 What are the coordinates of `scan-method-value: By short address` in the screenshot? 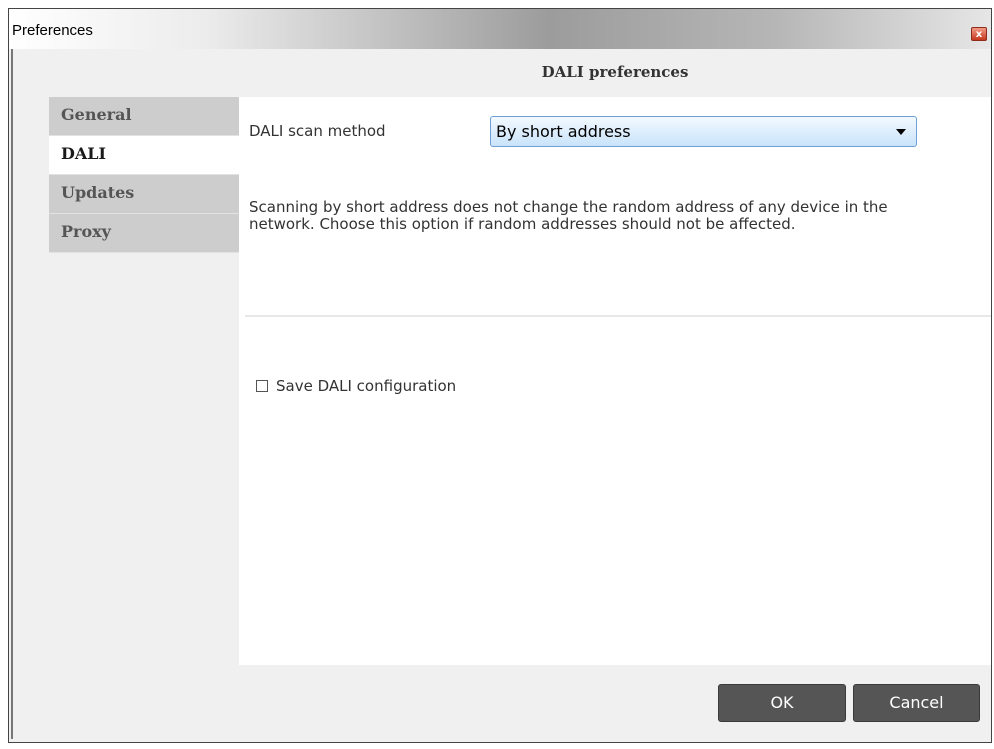 It's located at (563, 131).